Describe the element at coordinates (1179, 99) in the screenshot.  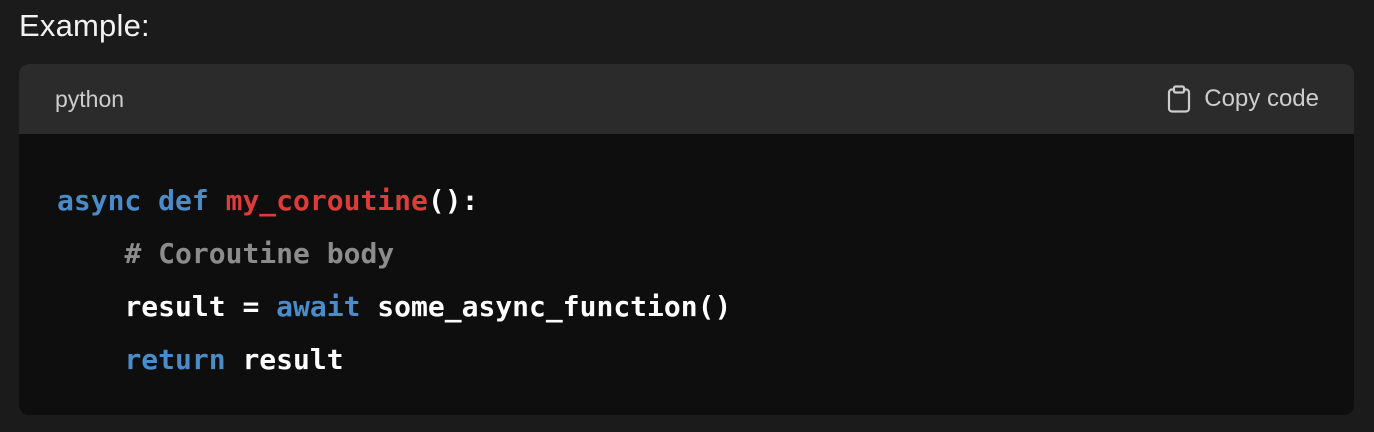
I see `clipboard-icon` at that location.